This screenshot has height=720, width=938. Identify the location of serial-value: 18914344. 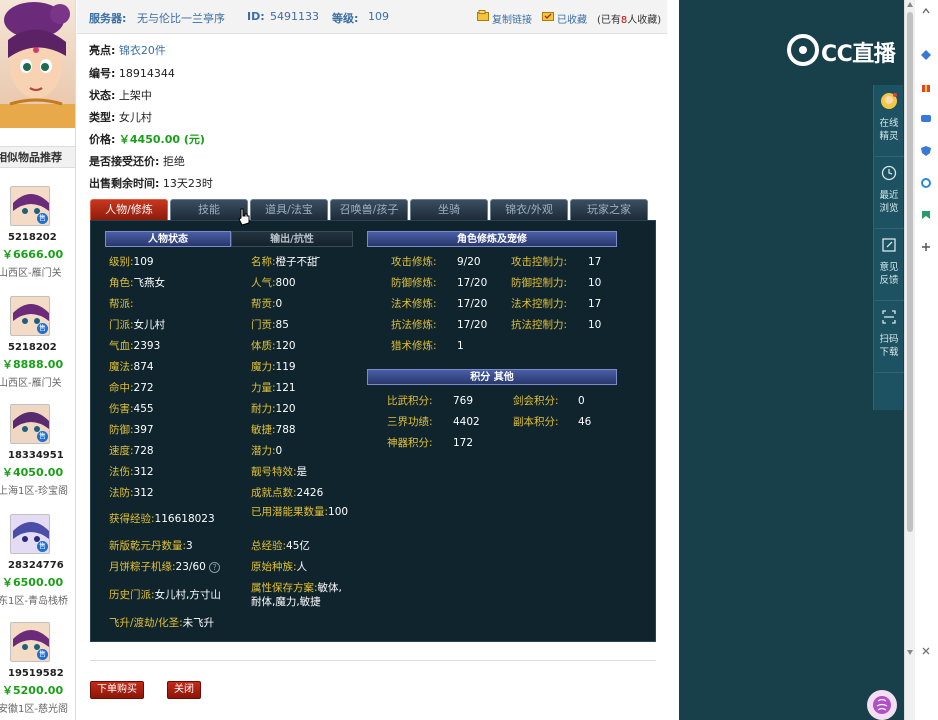
(146, 73).